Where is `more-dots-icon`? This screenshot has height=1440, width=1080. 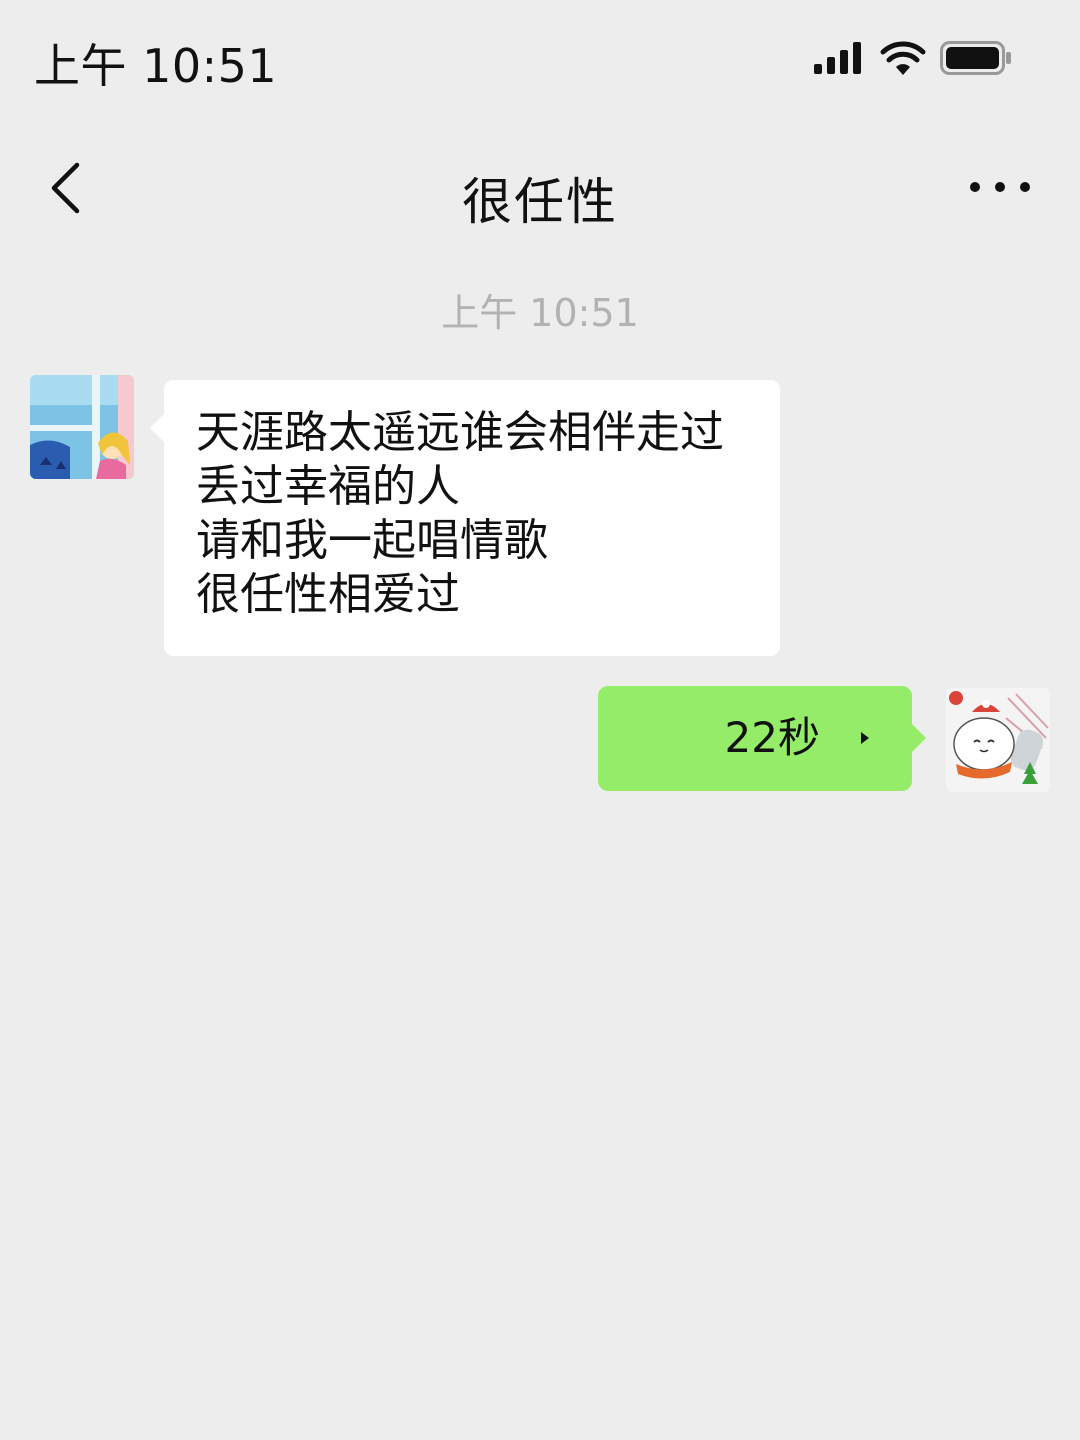 more-dots-icon is located at coordinates (975, 187).